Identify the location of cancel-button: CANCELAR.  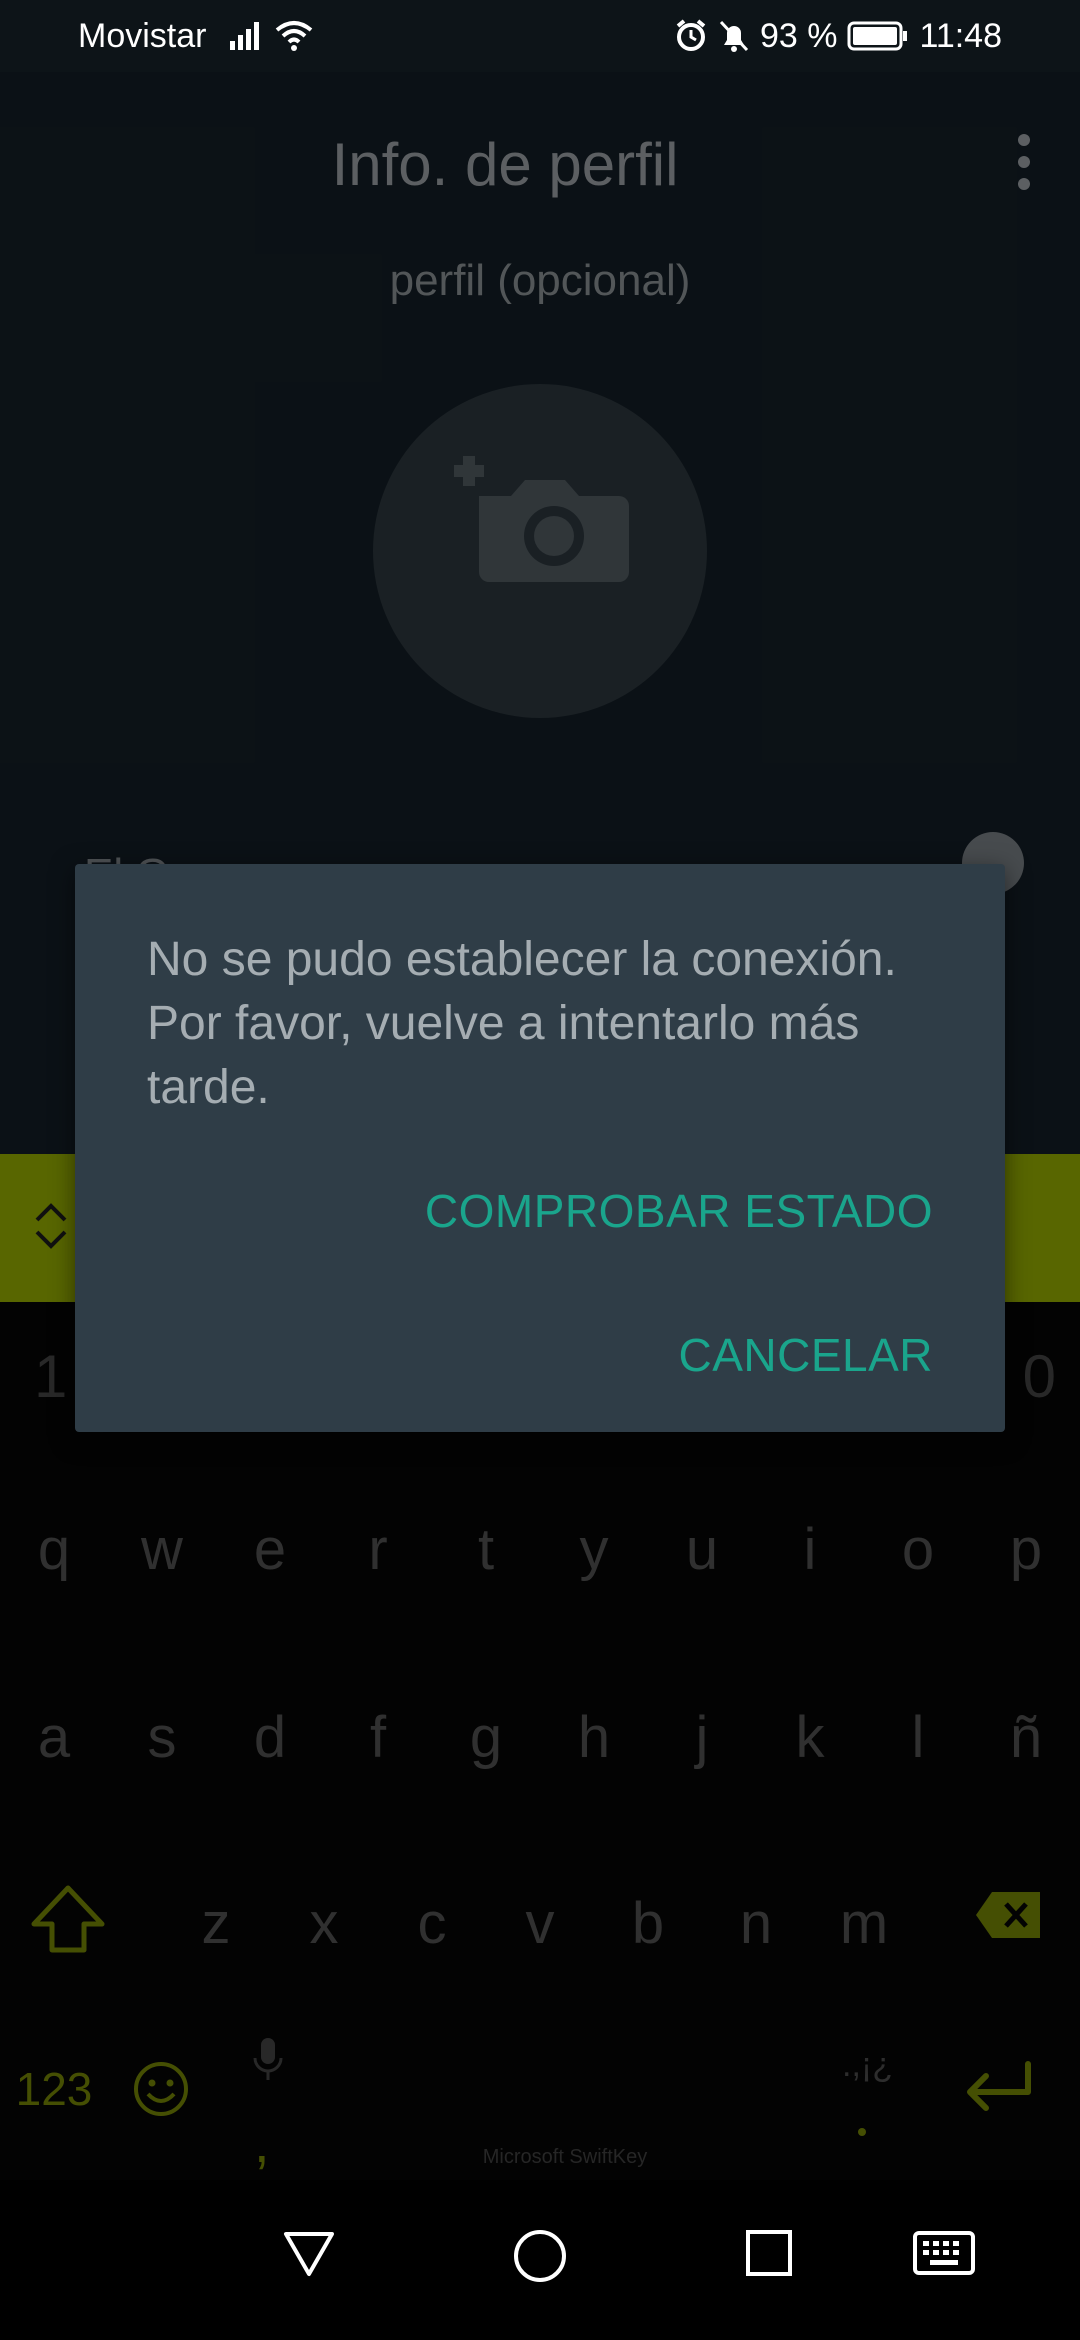
(805, 1355).